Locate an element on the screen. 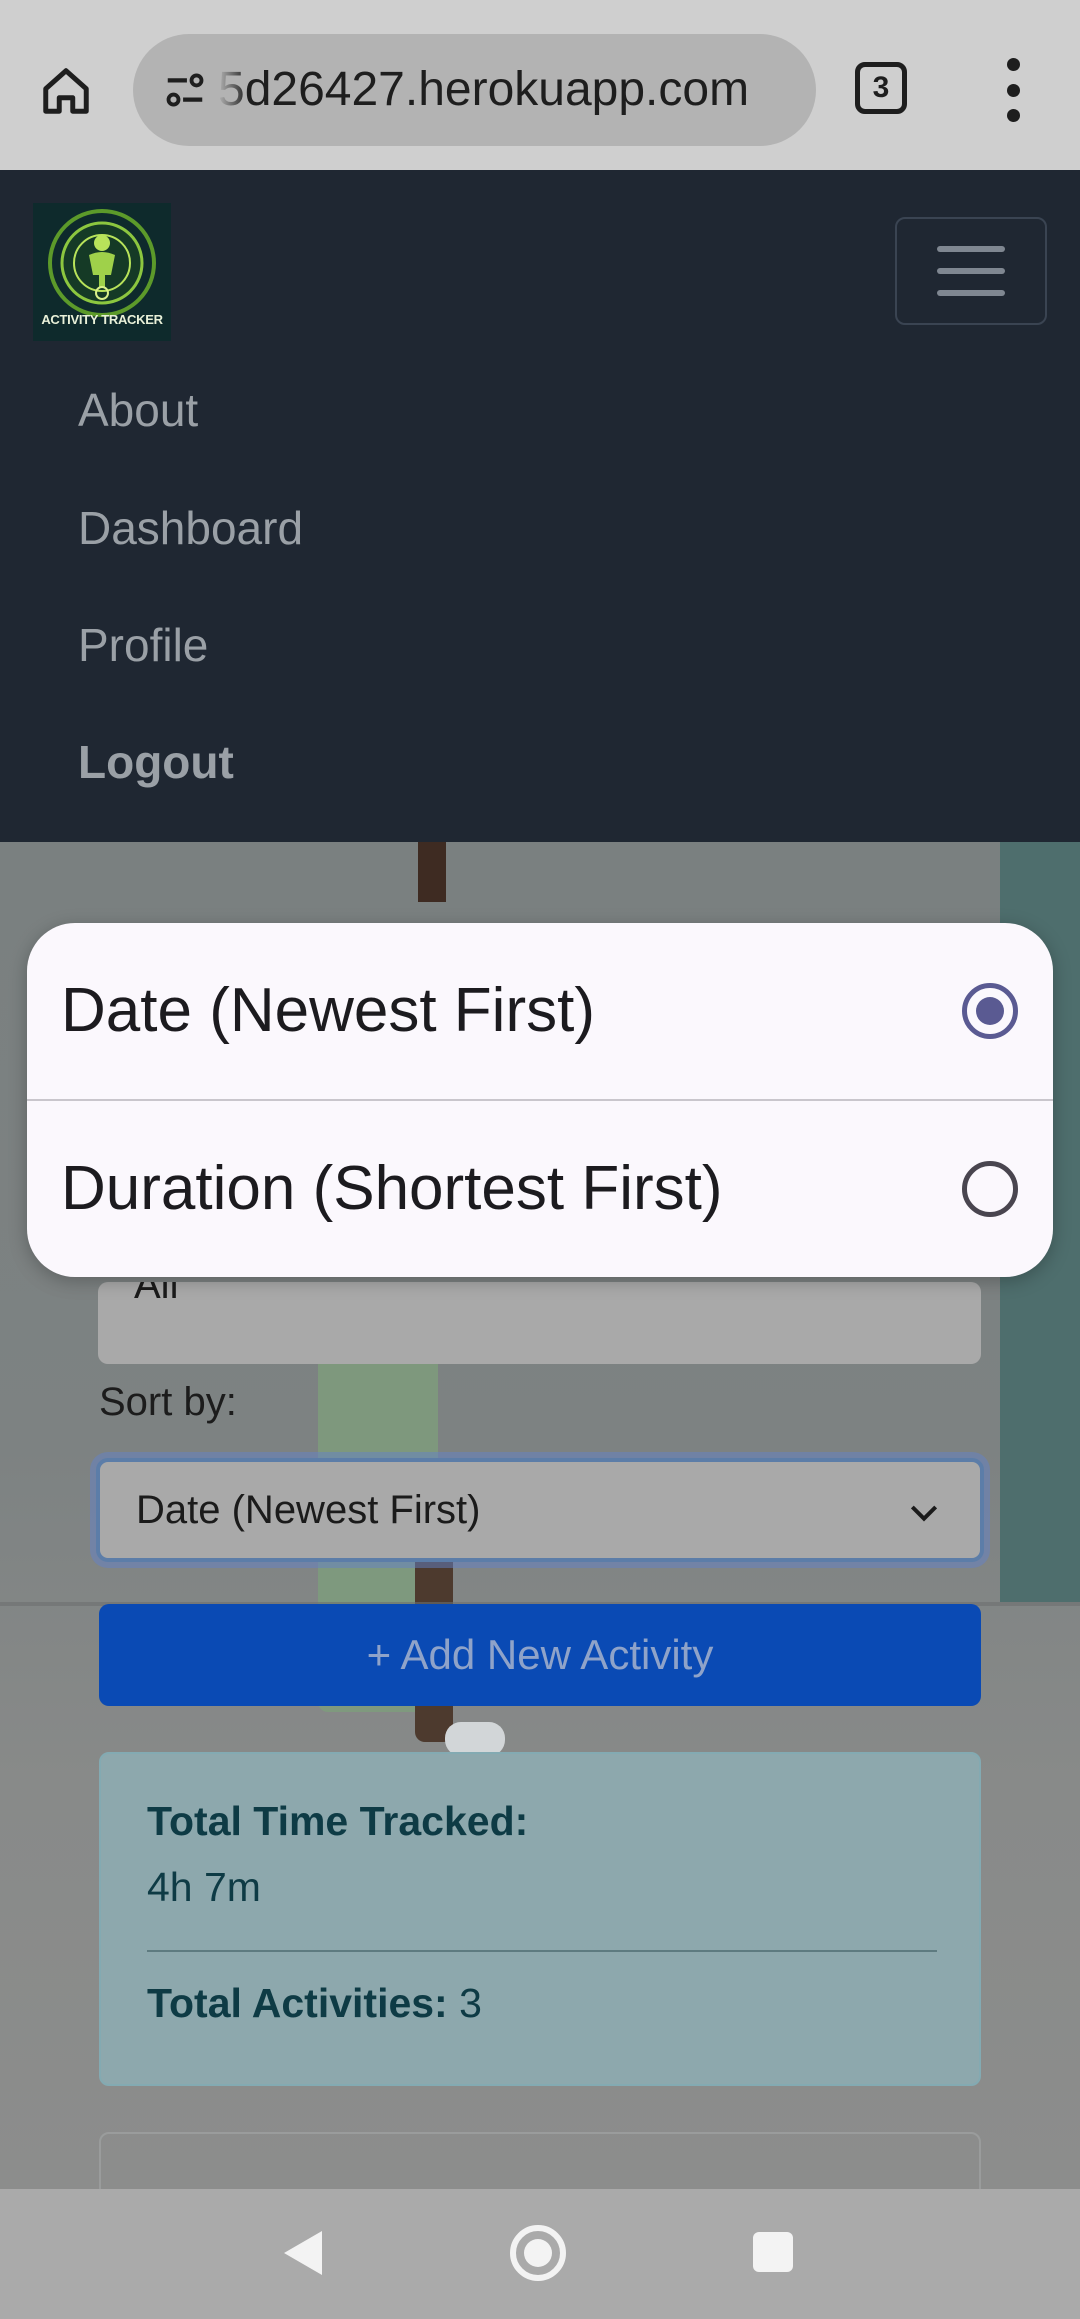 This screenshot has width=1080, height=2319. total-activities-row: Total Activities: 3 is located at coordinates (314, 2003).